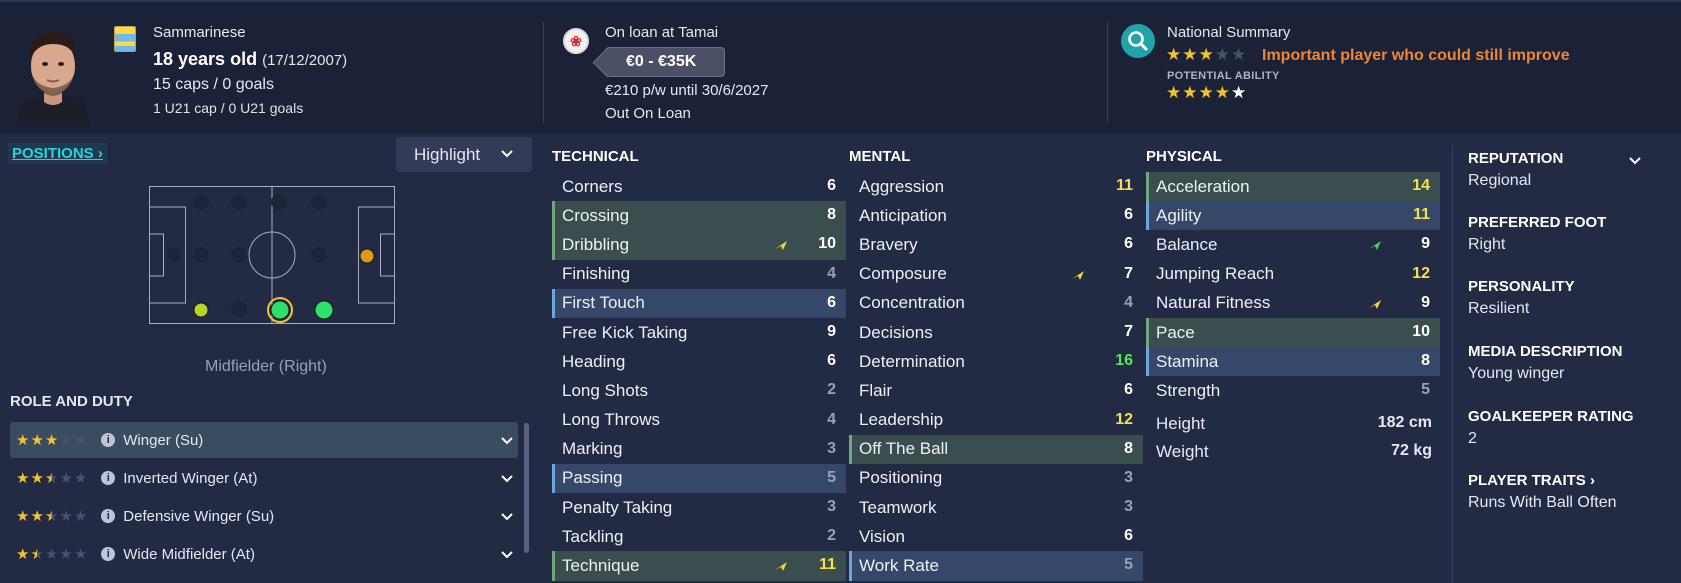 The width and height of the screenshot is (1681, 583). I want to click on attribute-row: Jumping Reach 12, so click(1293, 274).